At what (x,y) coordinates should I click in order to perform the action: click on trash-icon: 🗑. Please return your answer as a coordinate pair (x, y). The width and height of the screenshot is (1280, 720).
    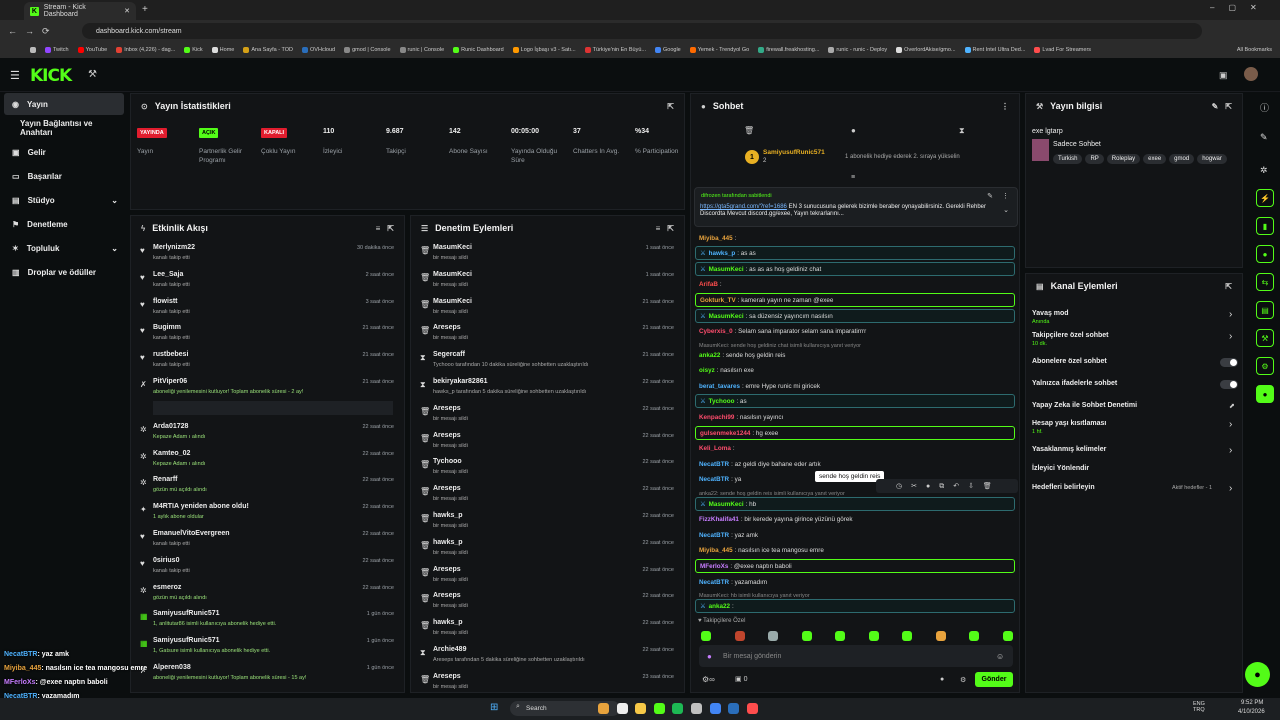
    Looking at the image, I should click on (749, 130).